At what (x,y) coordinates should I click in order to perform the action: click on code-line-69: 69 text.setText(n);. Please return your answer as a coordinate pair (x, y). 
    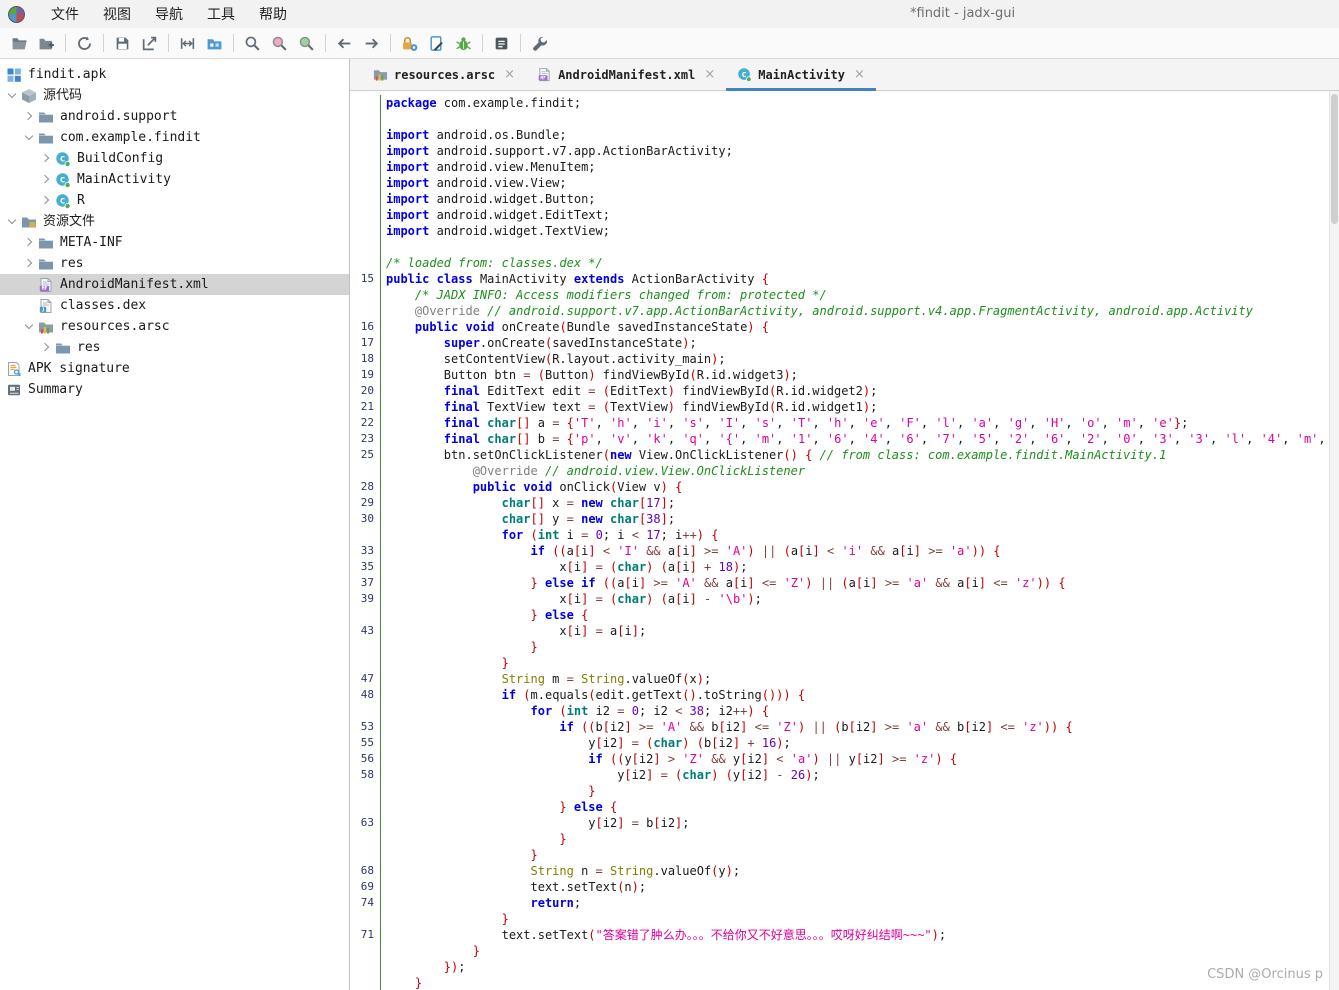
    Looking at the image, I should click on (844, 887).